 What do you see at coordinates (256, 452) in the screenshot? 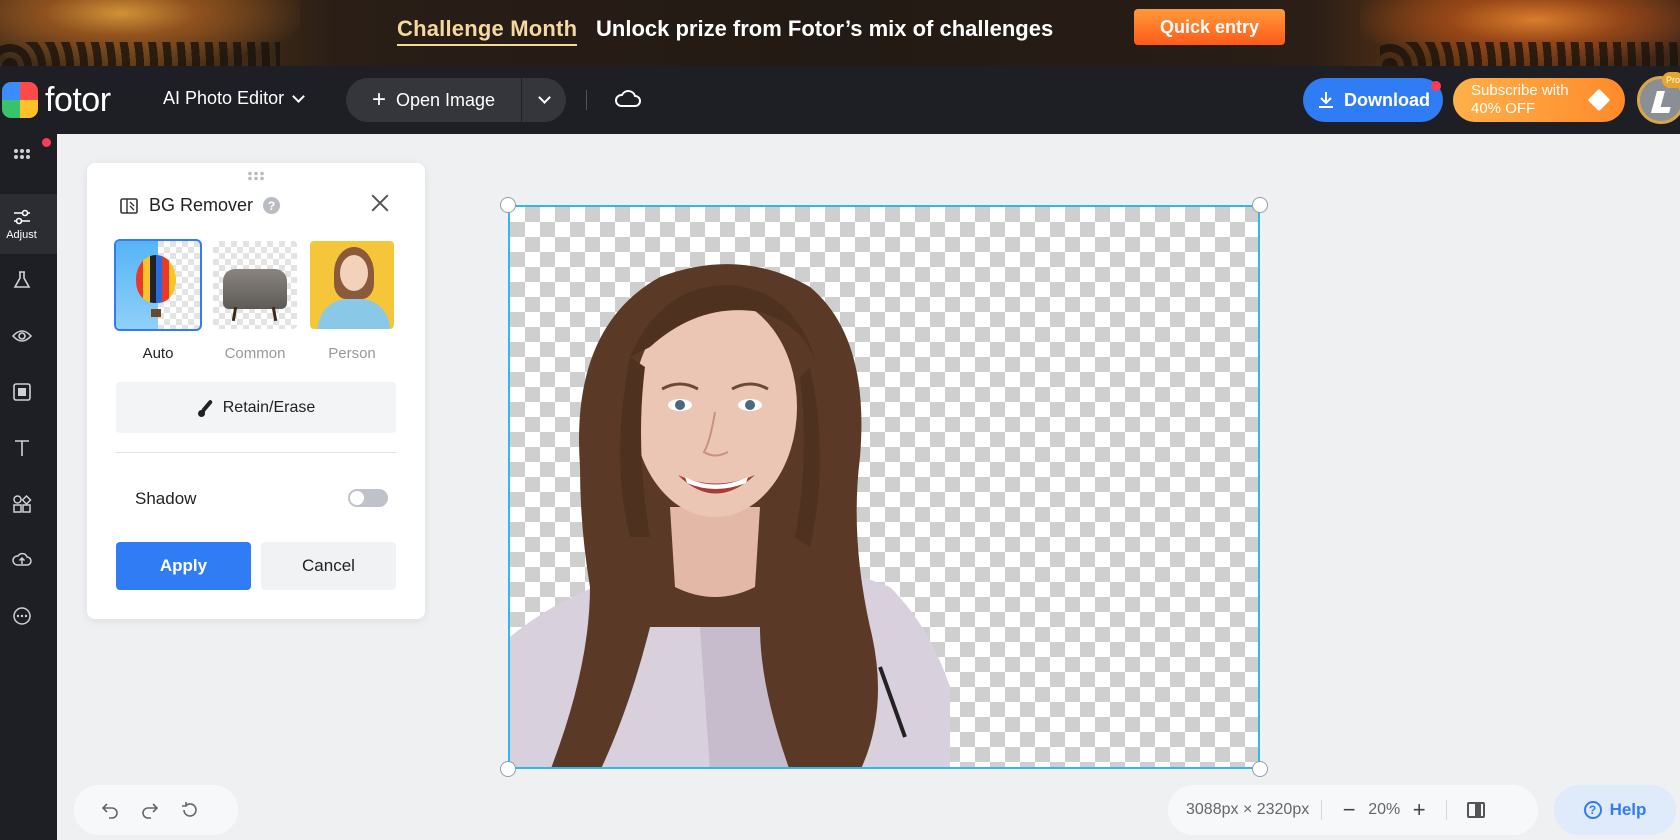
I see `panel-divider` at bounding box center [256, 452].